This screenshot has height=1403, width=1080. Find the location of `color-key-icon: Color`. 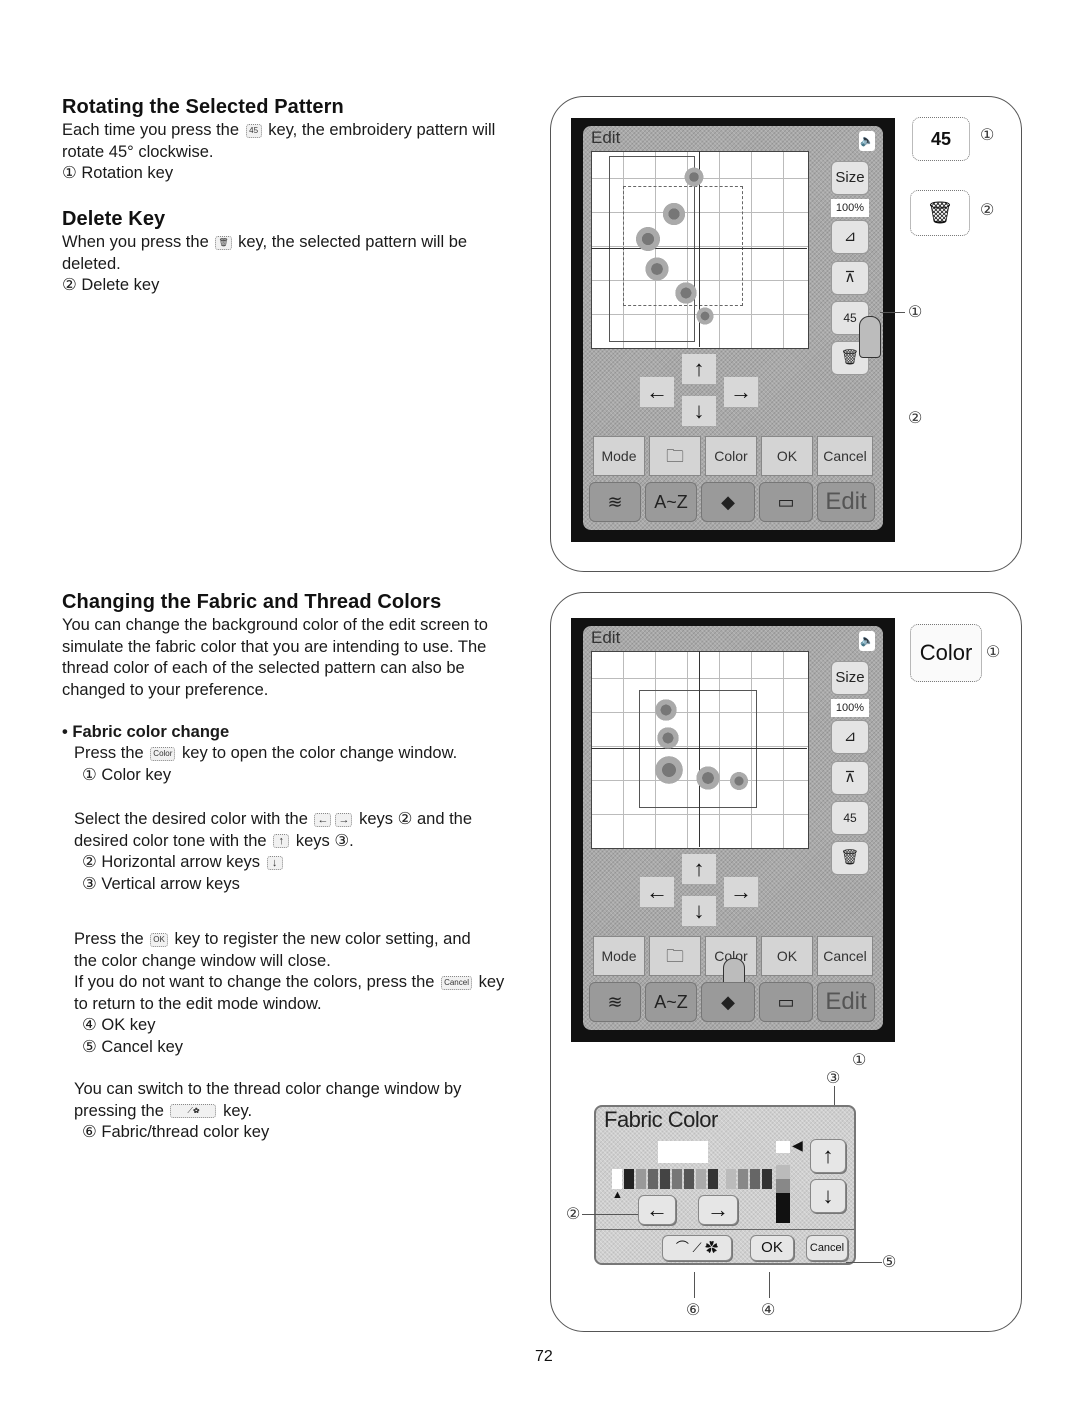

color-key-icon: Color is located at coordinates (163, 753).